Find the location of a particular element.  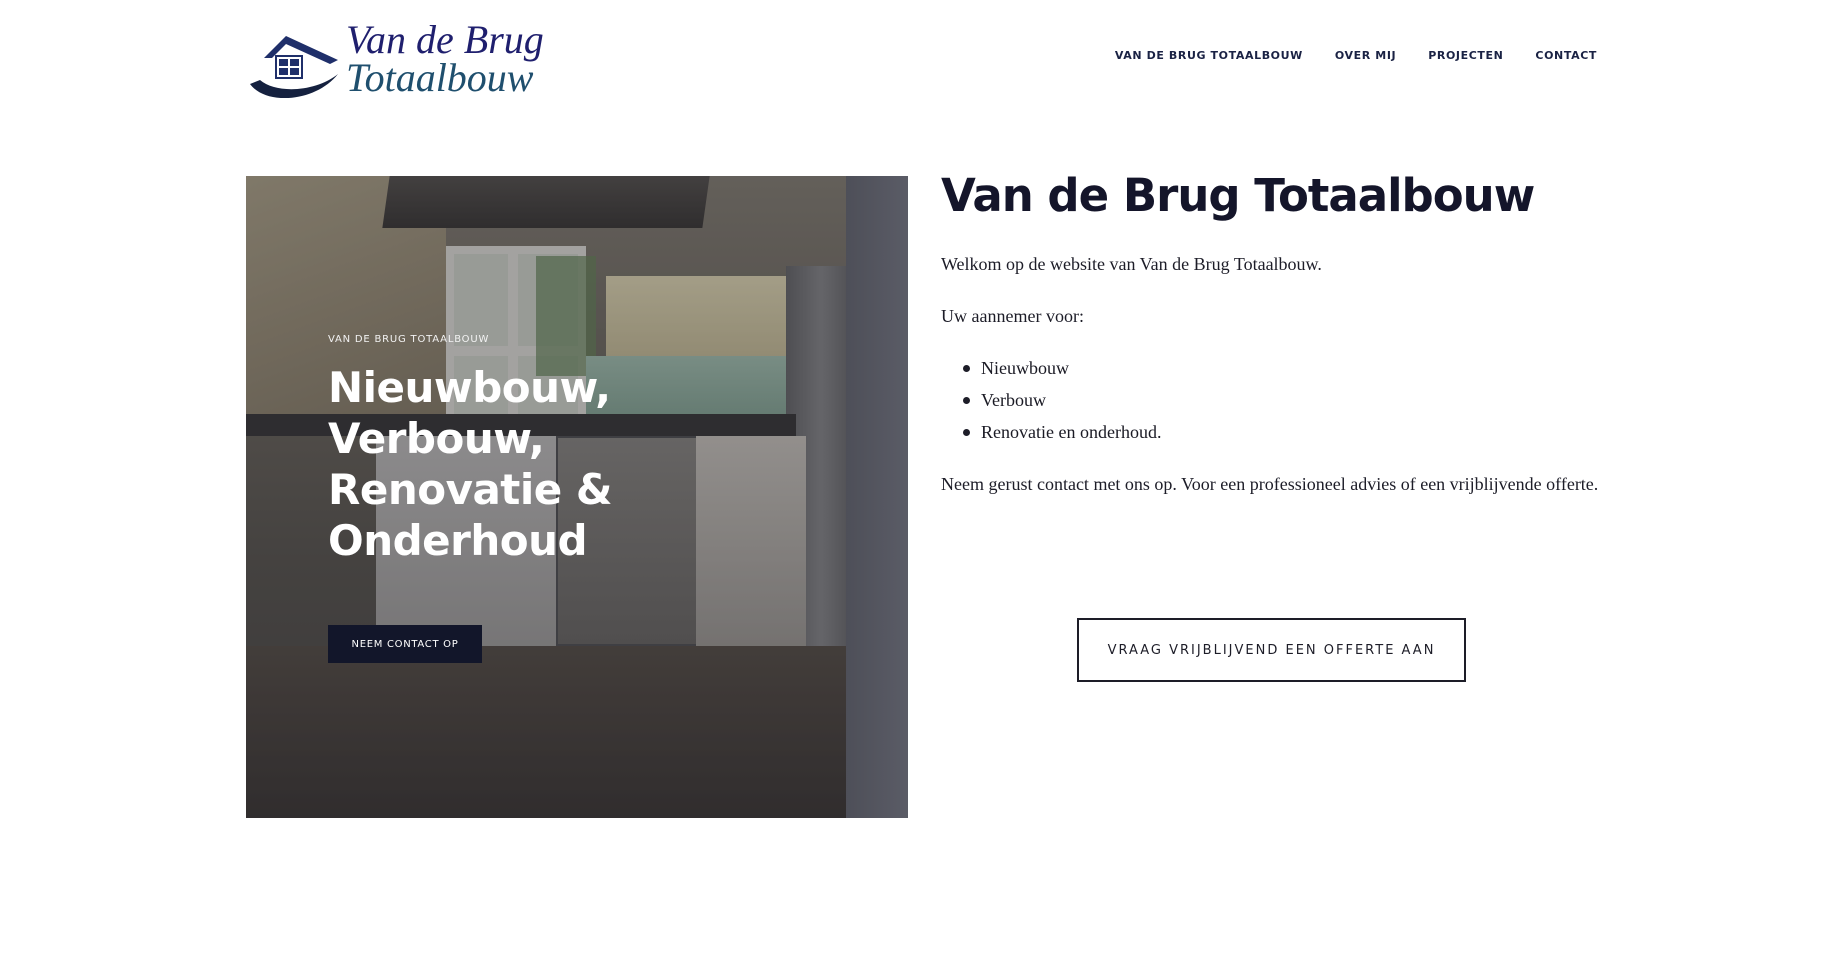

hero-headline-line: Renovatie & is located at coordinates (470, 489).